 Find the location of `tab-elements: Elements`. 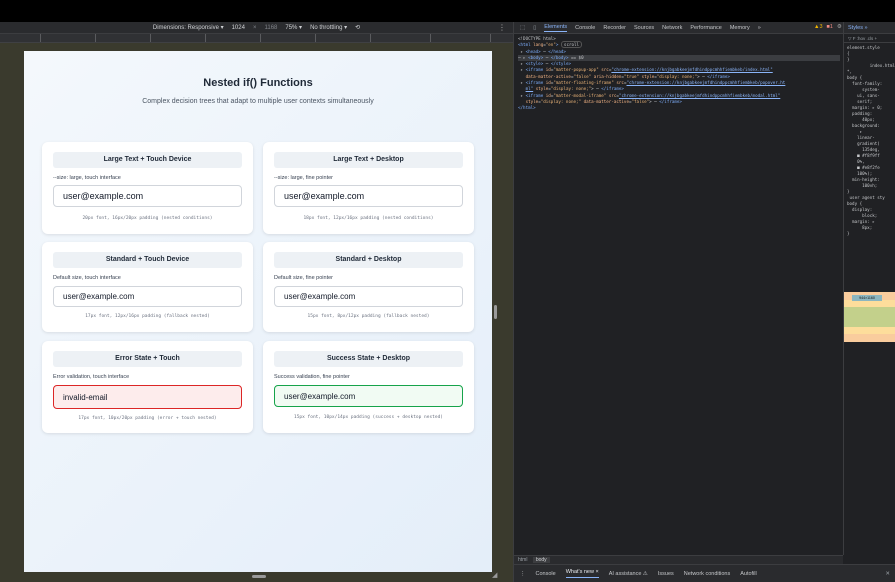

tab-elements: Elements is located at coordinates (556, 28).